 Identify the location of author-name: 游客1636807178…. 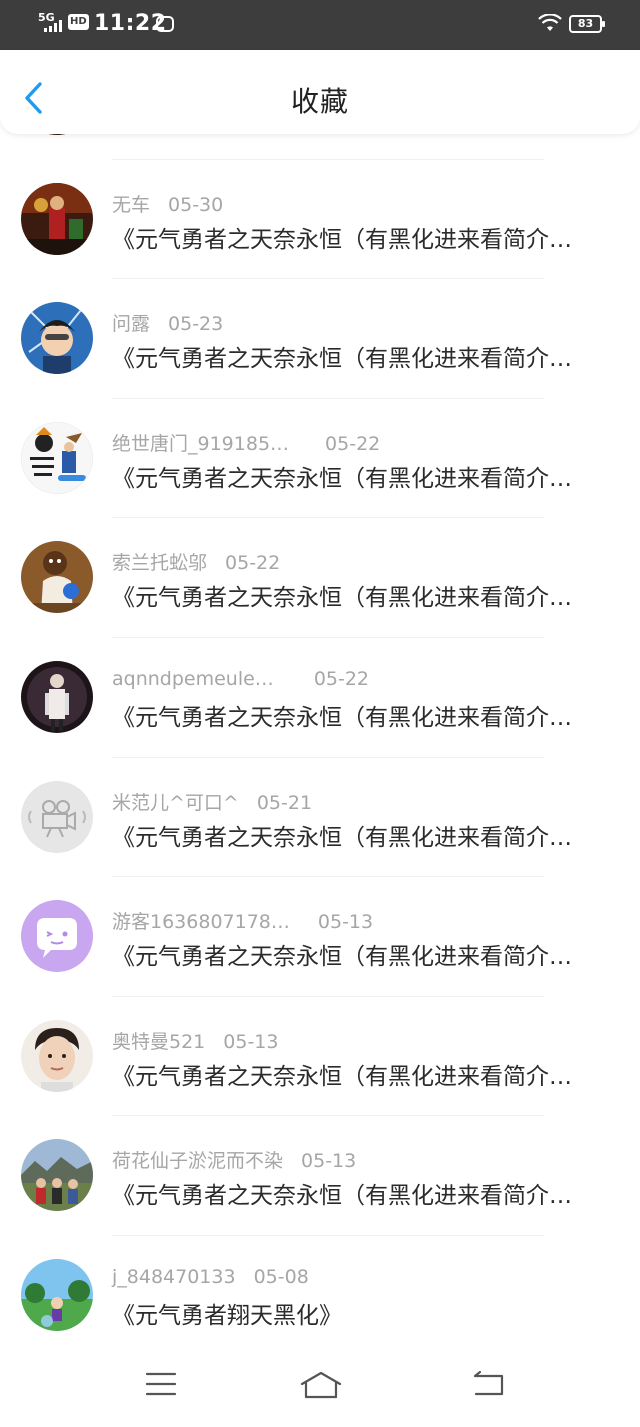
(201, 922).